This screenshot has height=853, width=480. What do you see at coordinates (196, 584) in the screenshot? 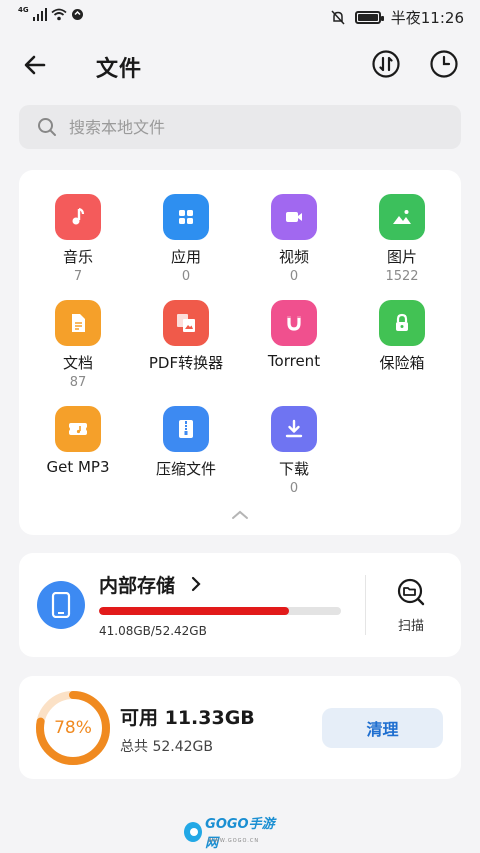
I see `chevron-right-icon` at bounding box center [196, 584].